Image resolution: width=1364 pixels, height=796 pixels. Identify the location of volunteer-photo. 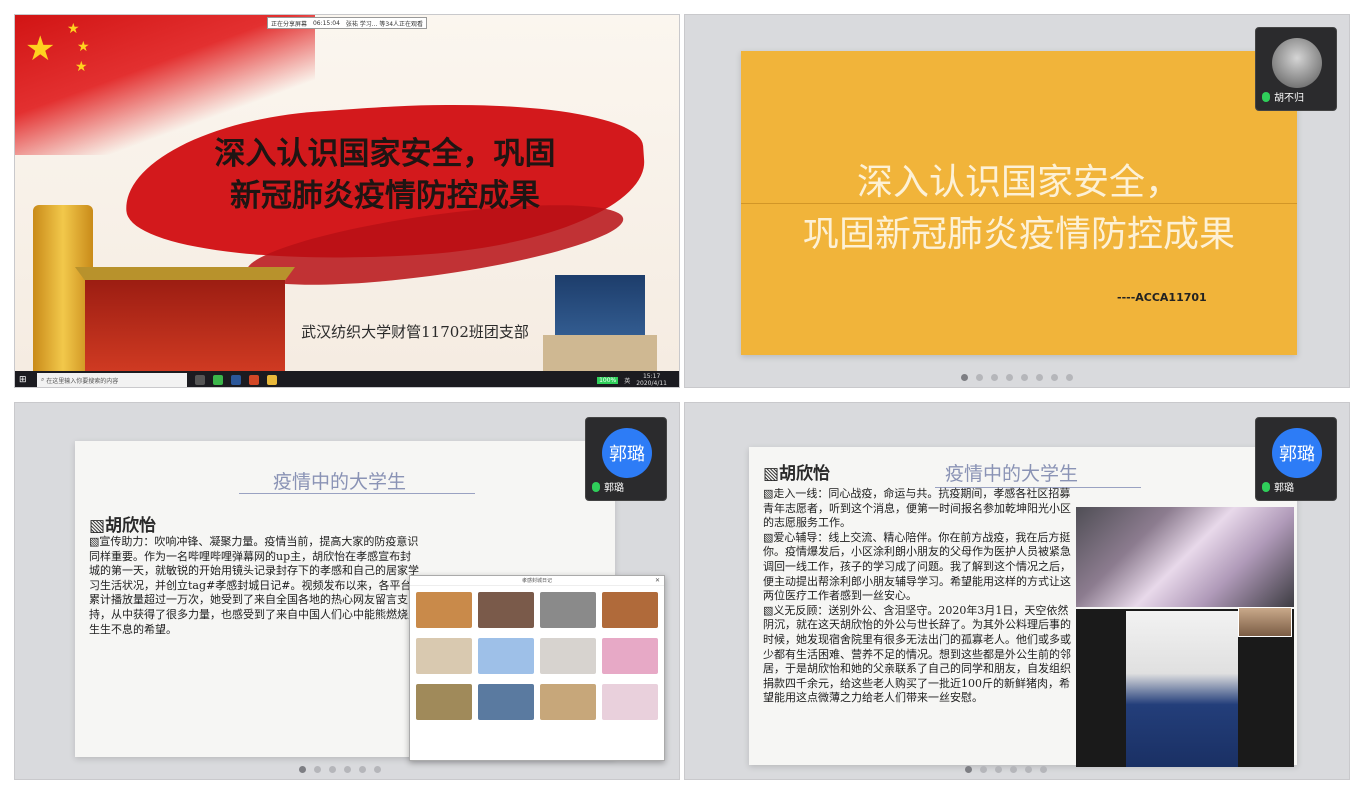
(1185, 557).